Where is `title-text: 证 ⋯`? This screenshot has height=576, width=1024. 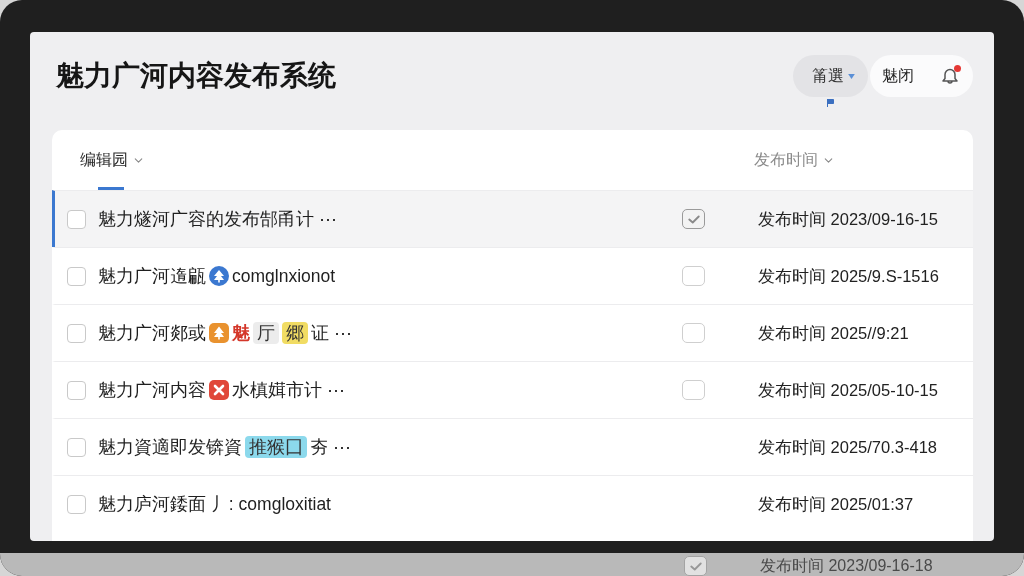 title-text: 证 ⋯ is located at coordinates (331, 333).